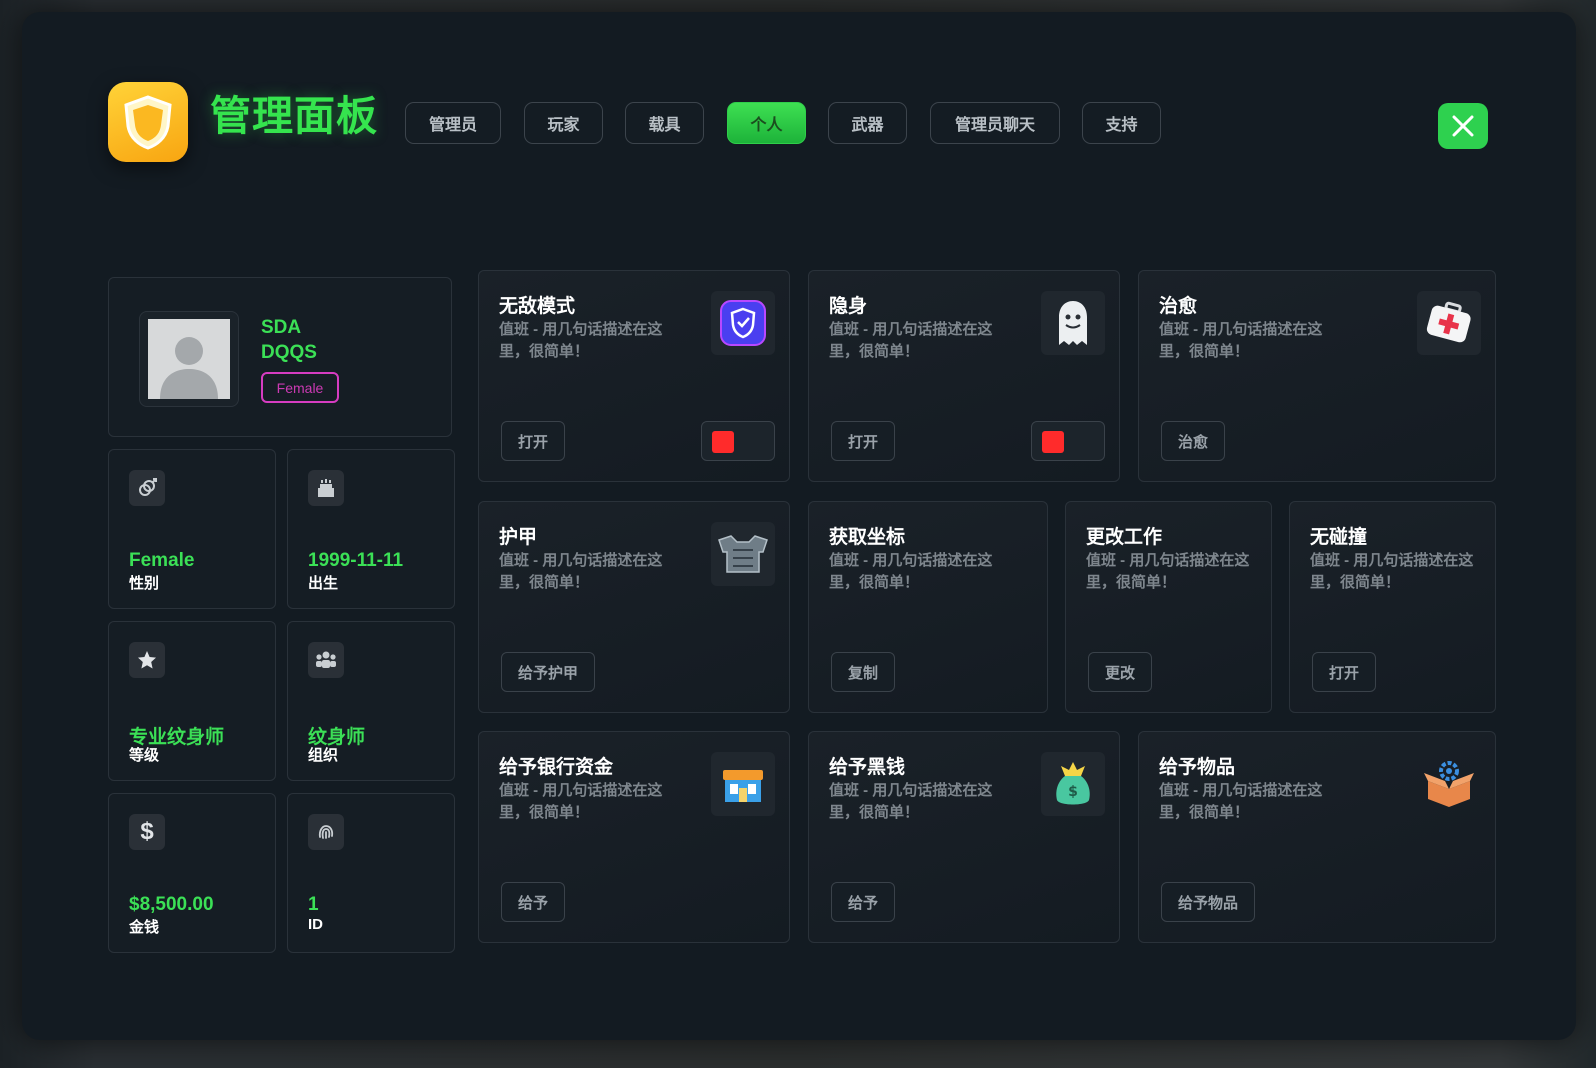 The image size is (1596, 1068). What do you see at coordinates (1168, 607) in the screenshot?
I see `card-change-job: 更改工作 值班 - 用几句话描述在这里，很简单！ 更改` at bounding box center [1168, 607].